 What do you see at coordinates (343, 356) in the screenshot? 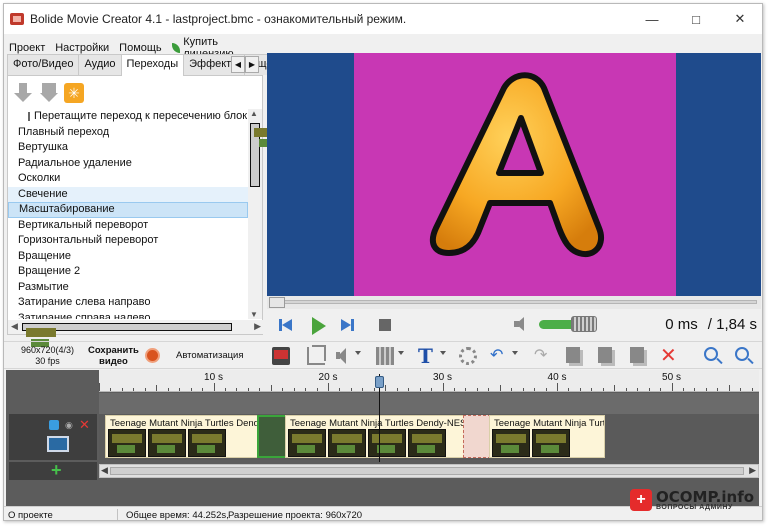
I see `clip-volume-icon` at bounding box center [343, 356].